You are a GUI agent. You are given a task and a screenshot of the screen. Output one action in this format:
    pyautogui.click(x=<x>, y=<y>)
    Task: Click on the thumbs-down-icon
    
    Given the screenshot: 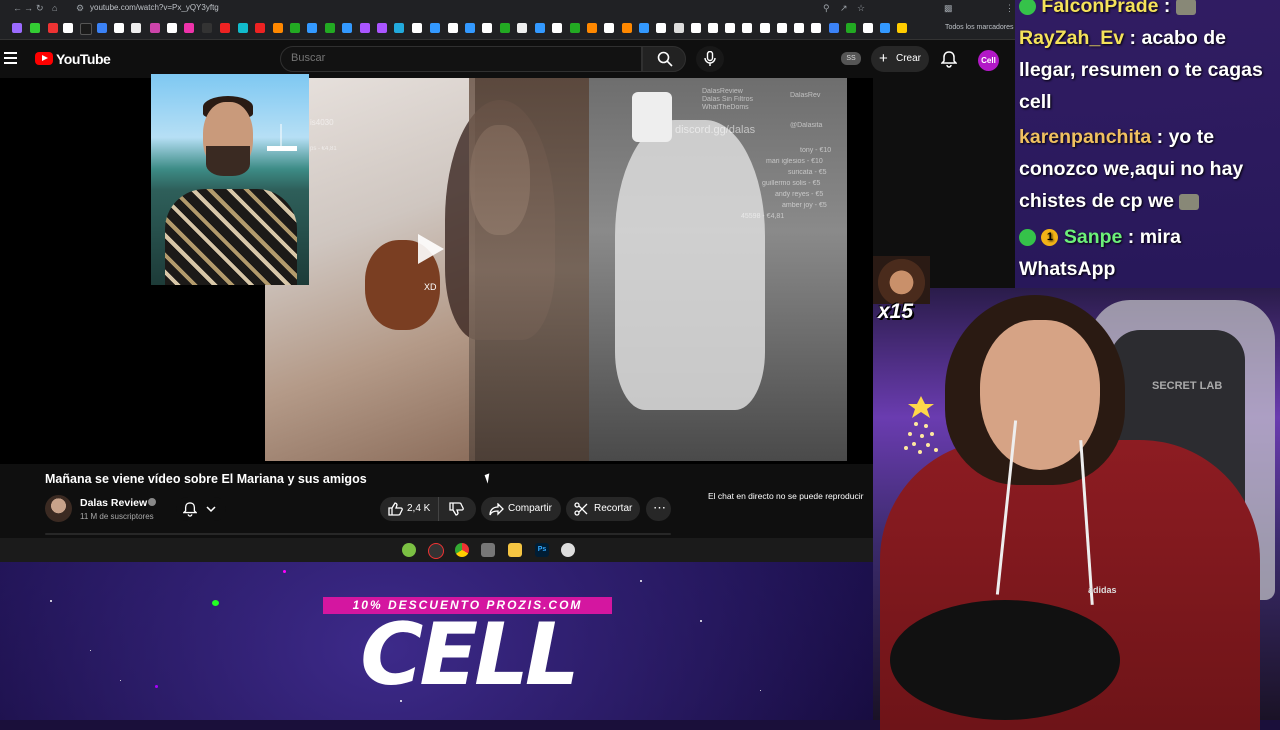 What is the action you would take?
    pyautogui.click(x=456, y=509)
    